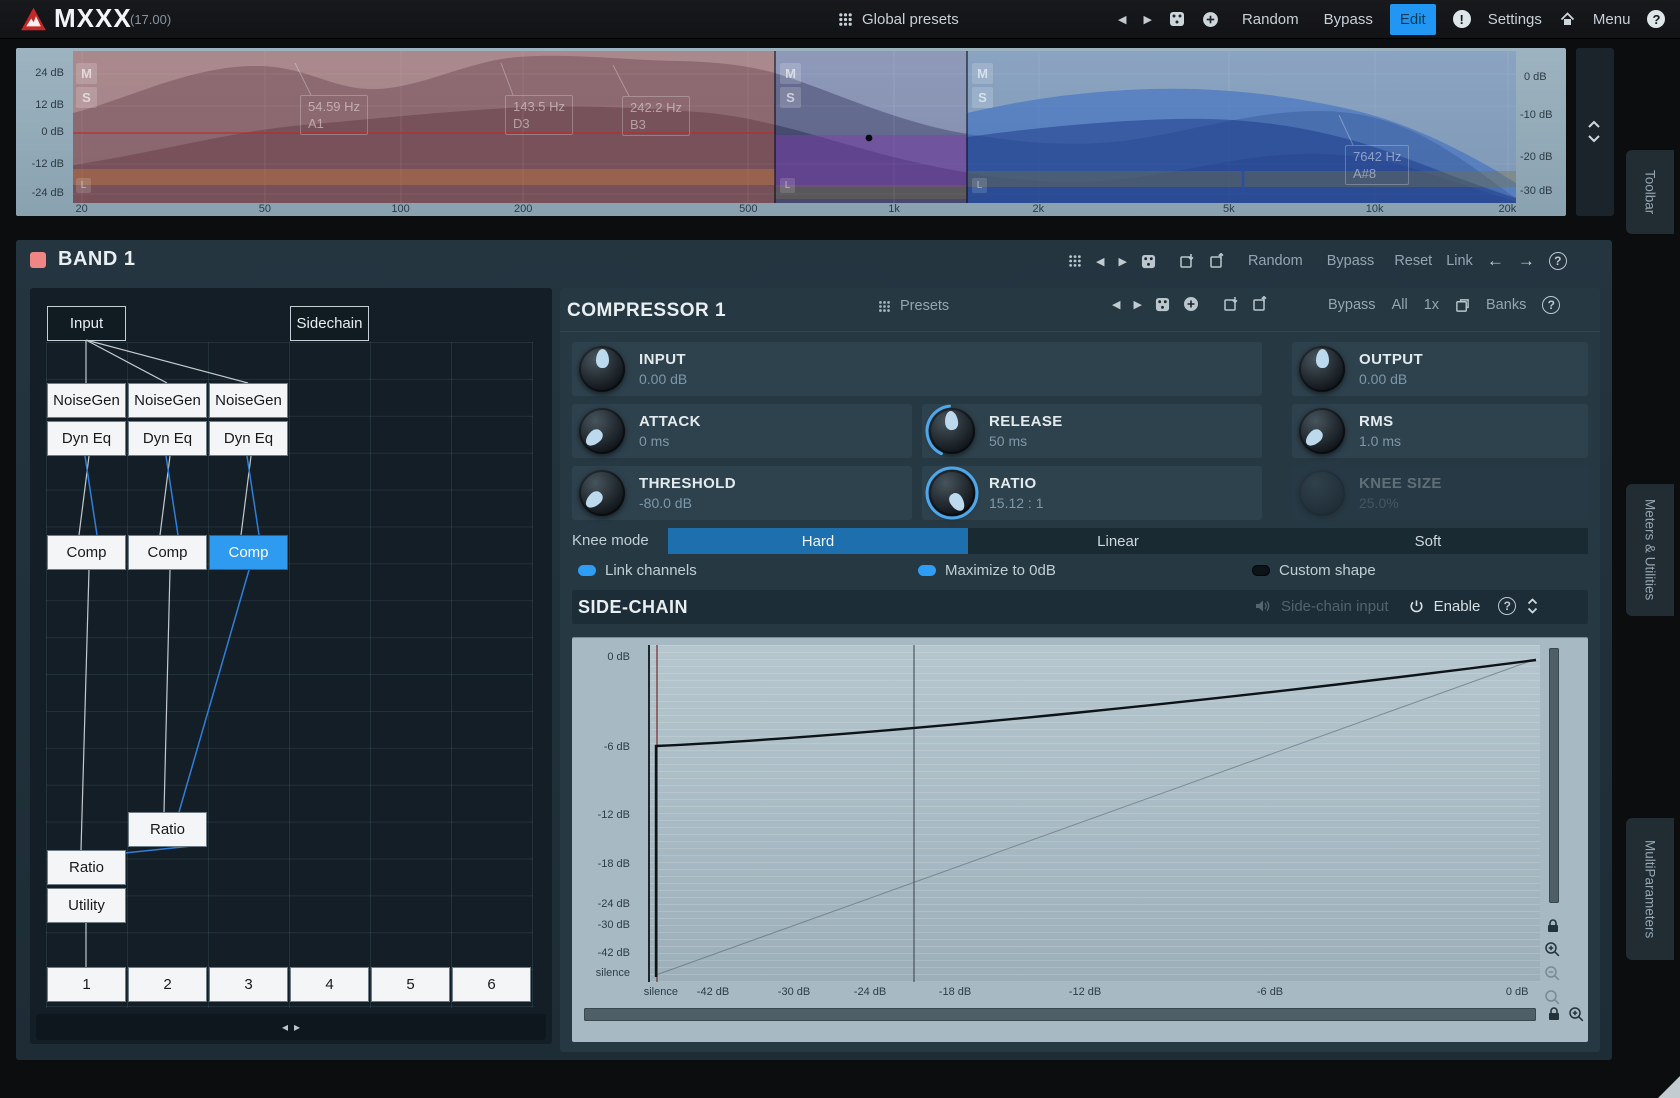 Image resolution: width=1680 pixels, height=1098 pixels. Describe the element at coordinates (1557, 261) in the screenshot. I see `band-help-icon: ?` at that location.